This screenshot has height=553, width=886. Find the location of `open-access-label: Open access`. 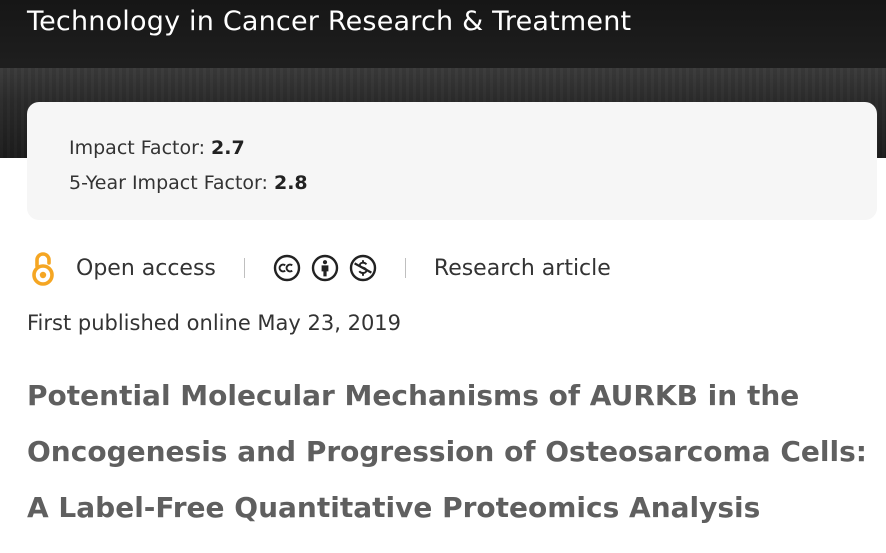

open-access-label: Open access is located at coordinates (146, 268).